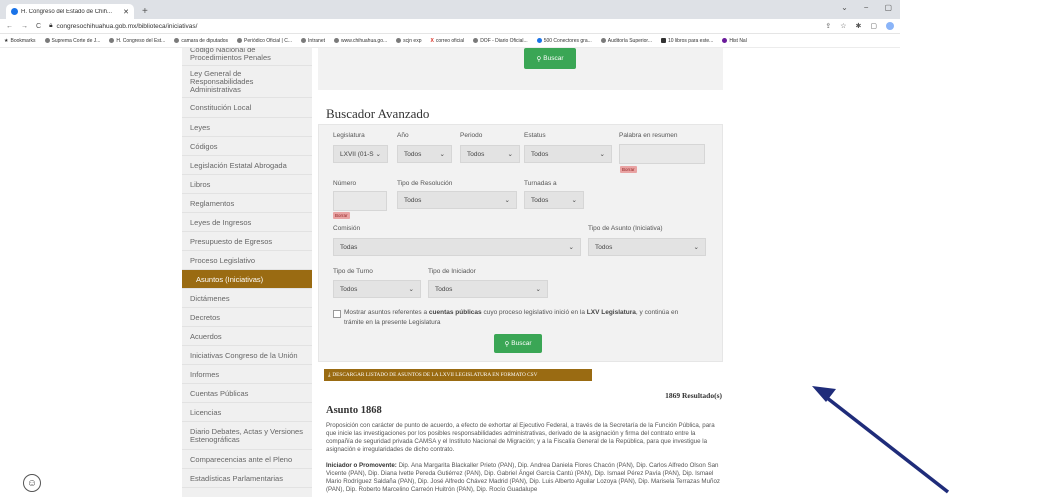 The width and height of the screenshot is (1043, 497). Describe the element at coordinates (408, 41) in the screenshot. I see `bookmark-item: scjn exp` at that location.